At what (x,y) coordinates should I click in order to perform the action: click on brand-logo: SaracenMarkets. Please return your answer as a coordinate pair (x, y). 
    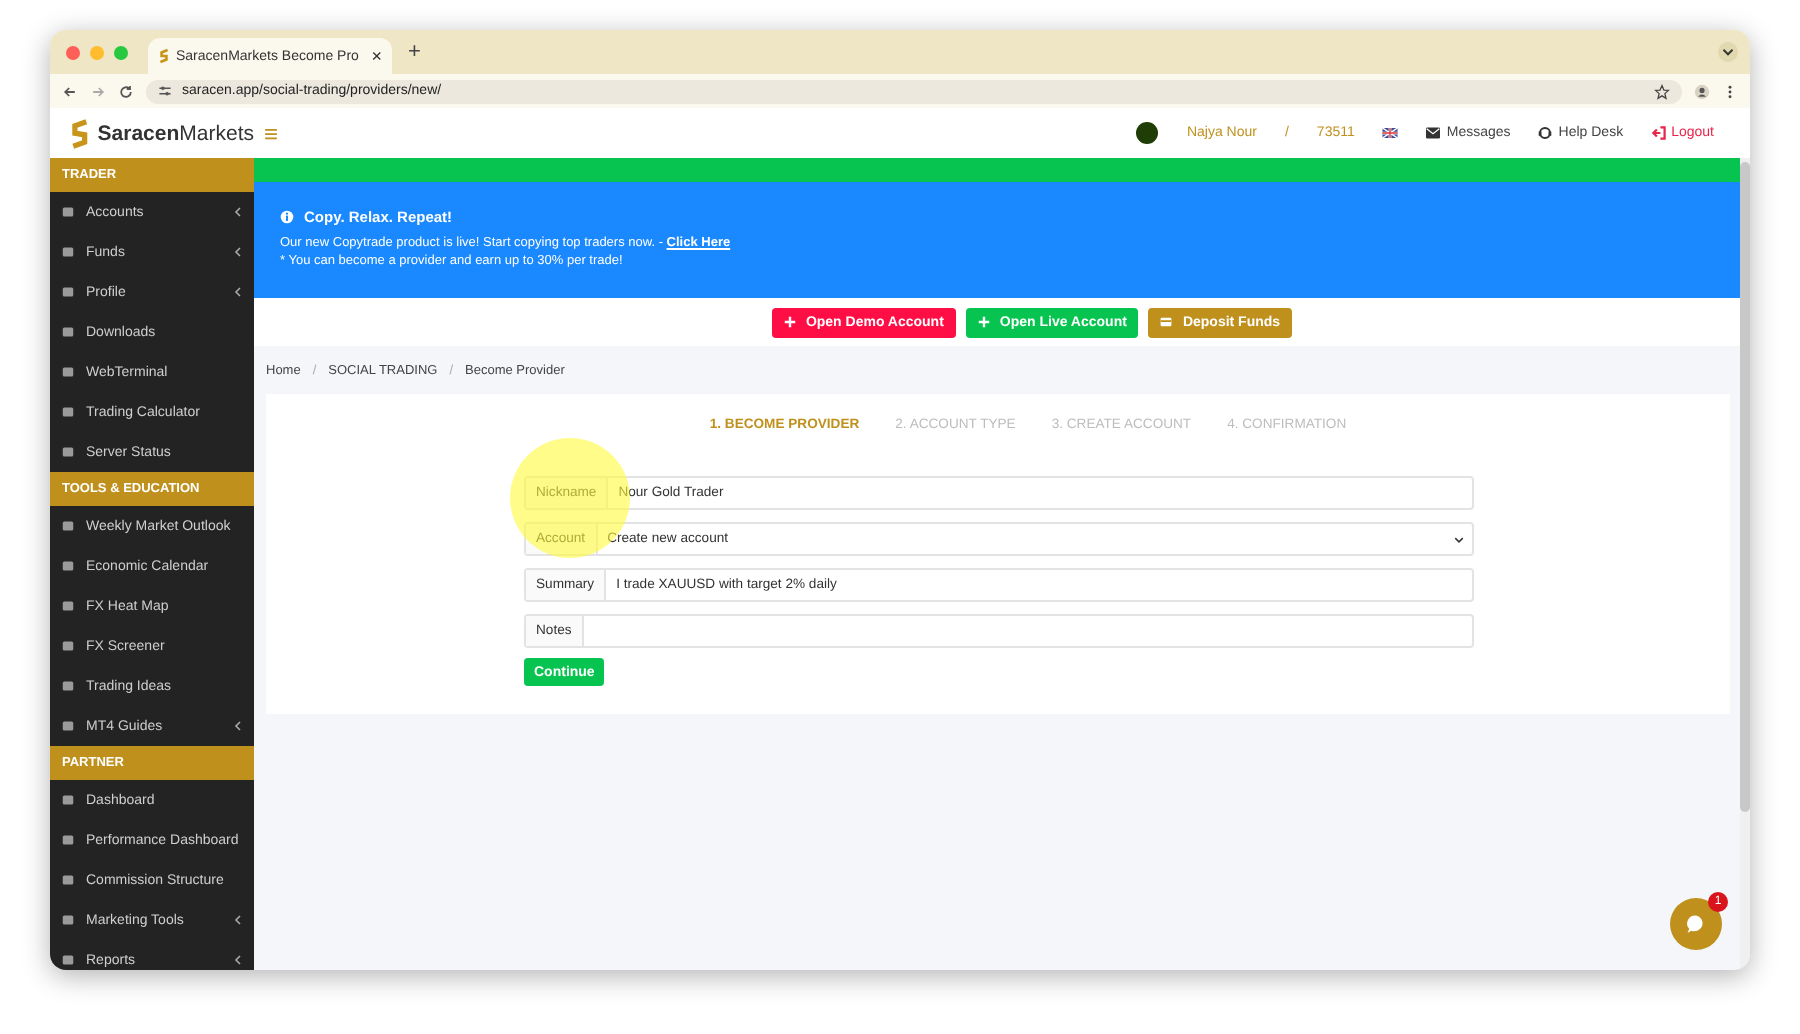
    Looking at the image, I should click on (175, 133).